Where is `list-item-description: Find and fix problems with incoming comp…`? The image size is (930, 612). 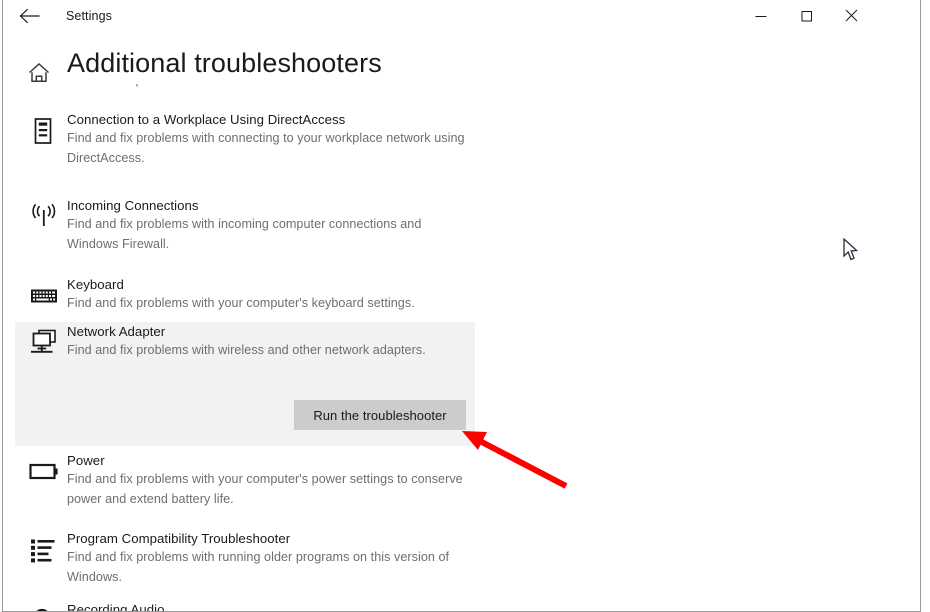
list-item-description: Find and fix problems with incoming comp… is located at coordinates (244, 234).